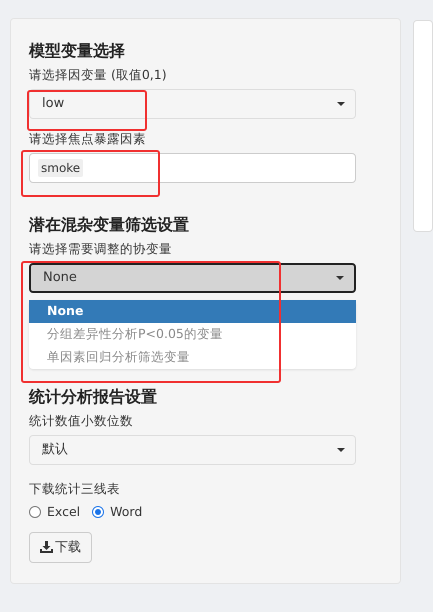 The height and width of the screenshot is (612, 433). Describe the element at coordinates (98, 75) in the screenshot. I see `field-label: 请选择因变量 (取值0,1)` at that location.